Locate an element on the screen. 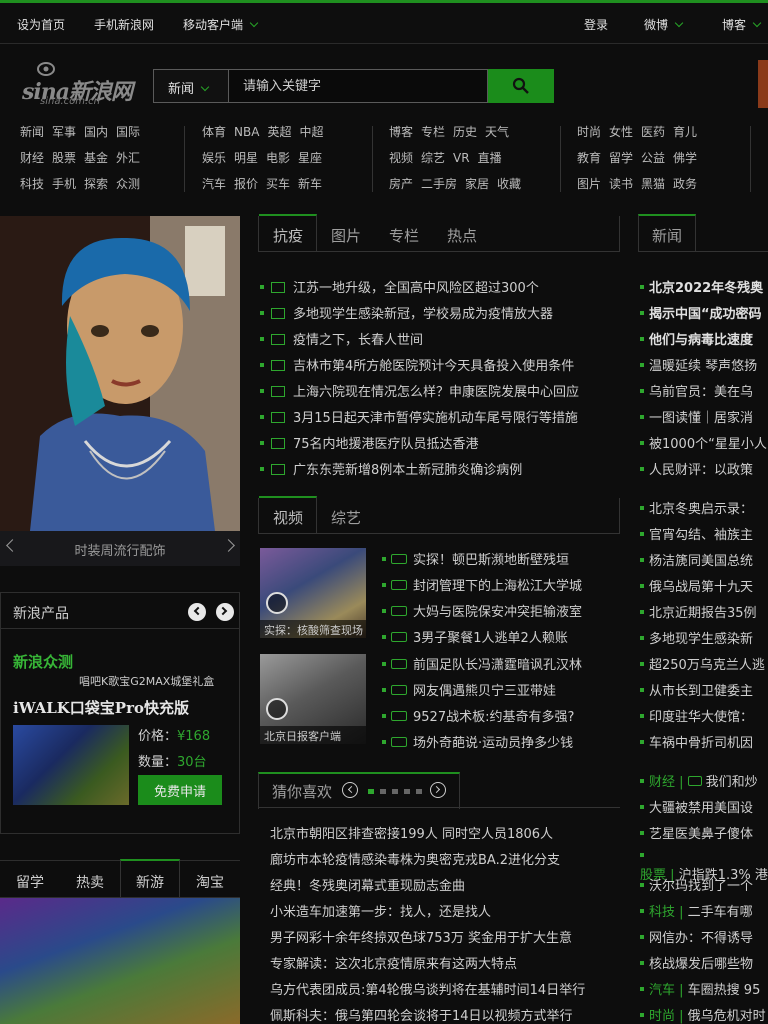 This screenshot has height=1024, width=768. news-title: 车祸中骨折司机因 is located at coordinates (701, 743).